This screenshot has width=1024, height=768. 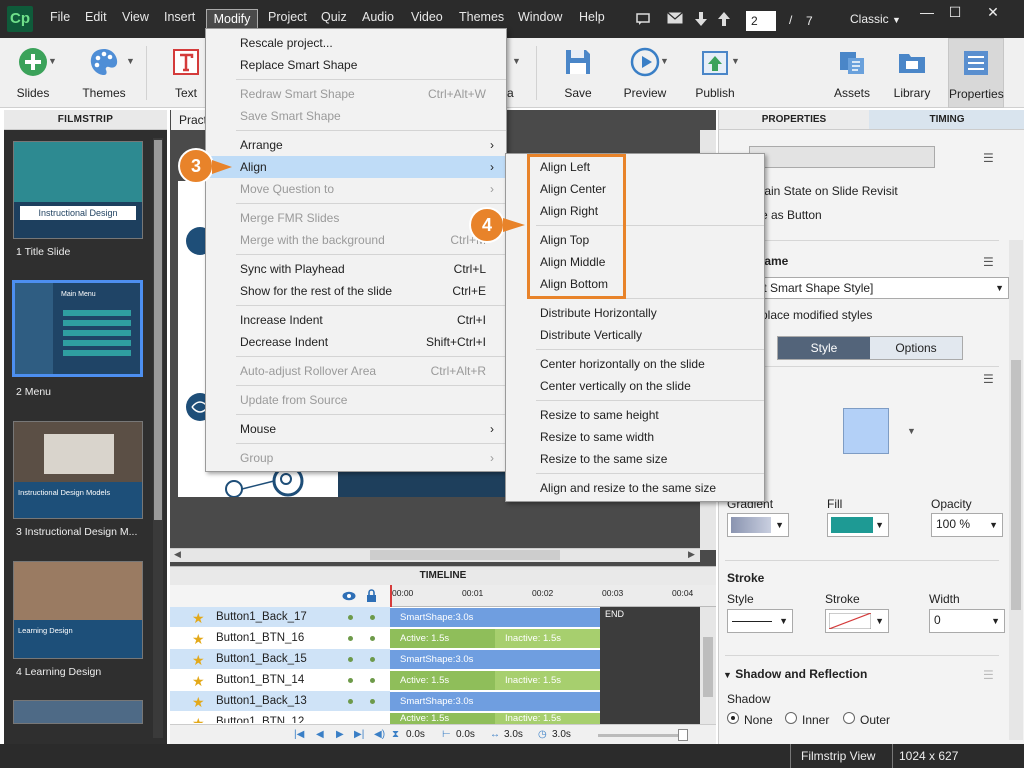 I want to click on menu-item-sync-playhead: Sync with Playhead Ctrl+L, so click(x=356, y=269).